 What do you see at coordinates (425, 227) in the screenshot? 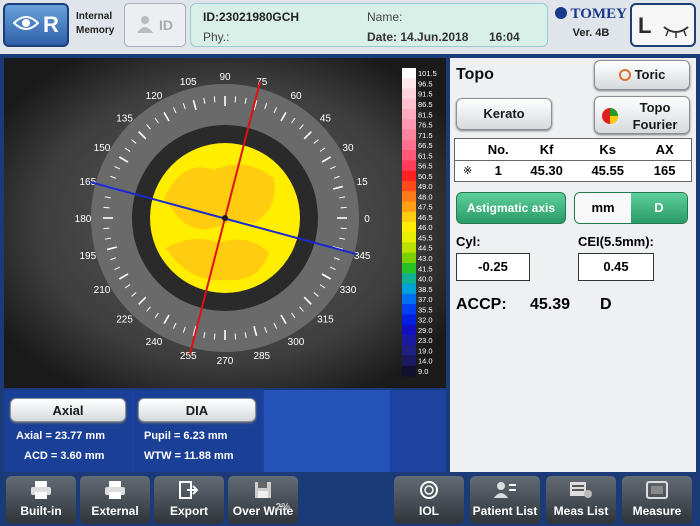
I see `scale-label: 46.0` at bounding box center [425, 227].